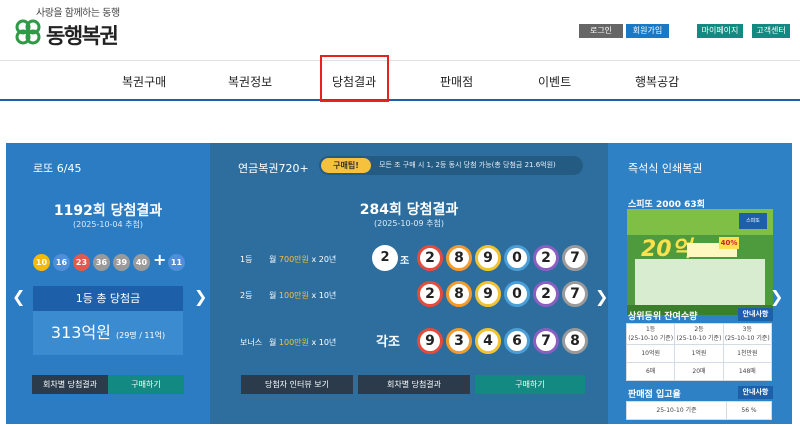 The image size is (800, 426). I want to click on brand-tagline: 사랑을 함께하는 동행, so click(78, 13).